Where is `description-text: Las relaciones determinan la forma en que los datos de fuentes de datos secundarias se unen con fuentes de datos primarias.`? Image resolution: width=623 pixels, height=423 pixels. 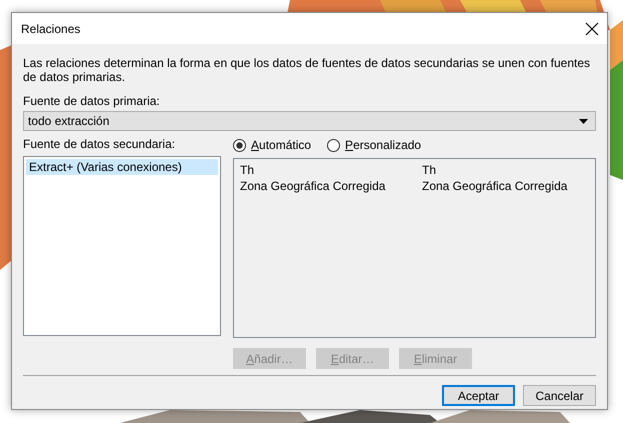
description-text: Las relaciones determinan la forma en que los datos de fuentes de datos secundarias se unen con fuentes de datos primarias. is located at coordinates (307, 70).